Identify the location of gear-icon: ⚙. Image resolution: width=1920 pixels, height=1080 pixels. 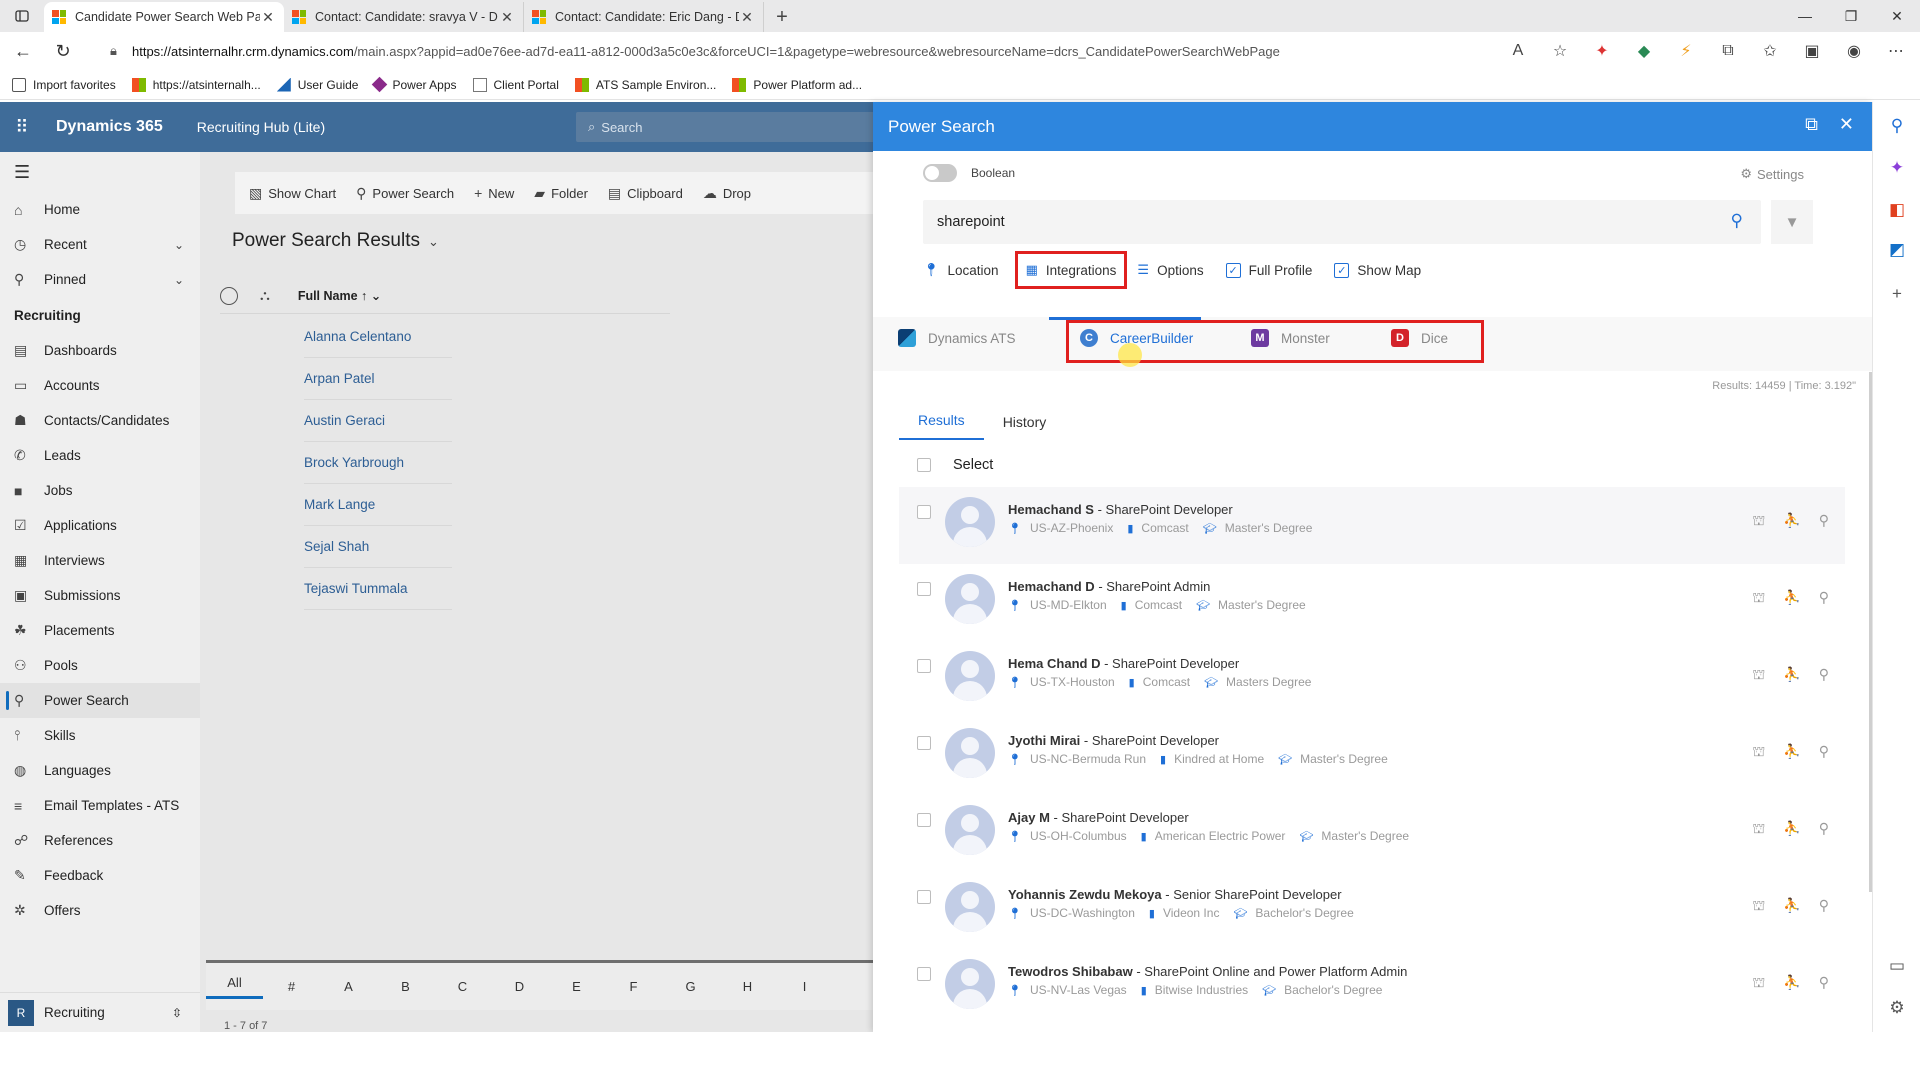
(1896, 1008).